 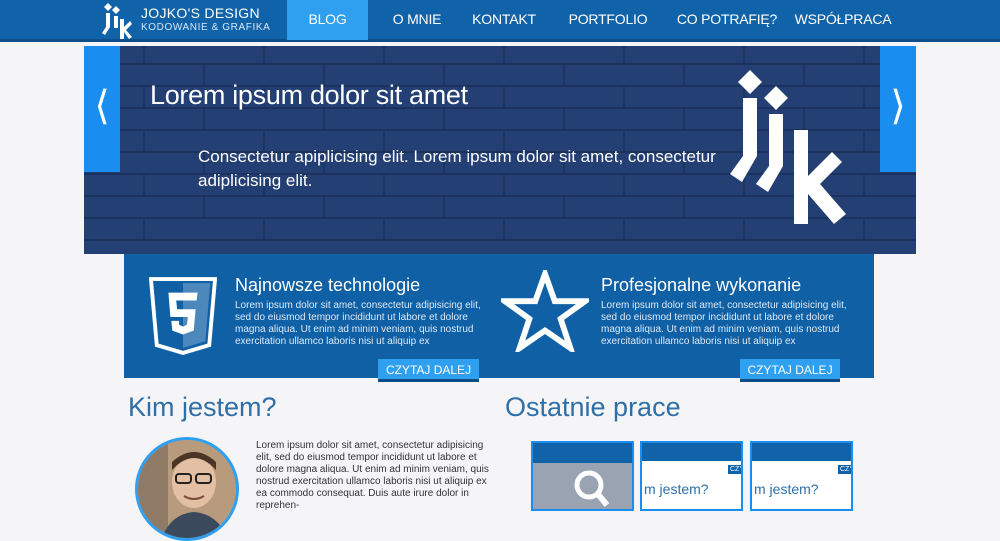 What do you see at coordinates (309, 95) in the screenshot?
I see `slide-title: Lorem ipsum dolor sit amet` at bounding box center [309, 95].